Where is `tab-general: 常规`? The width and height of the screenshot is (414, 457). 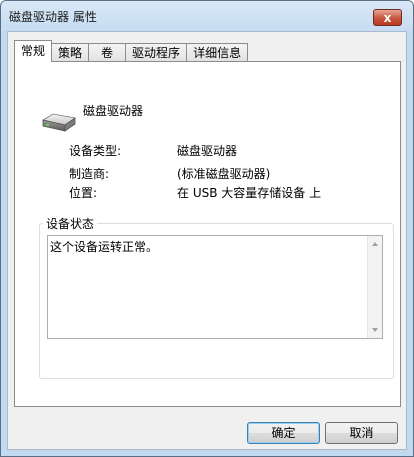
tab-general: 常规 is located at coordinates (33, 51).